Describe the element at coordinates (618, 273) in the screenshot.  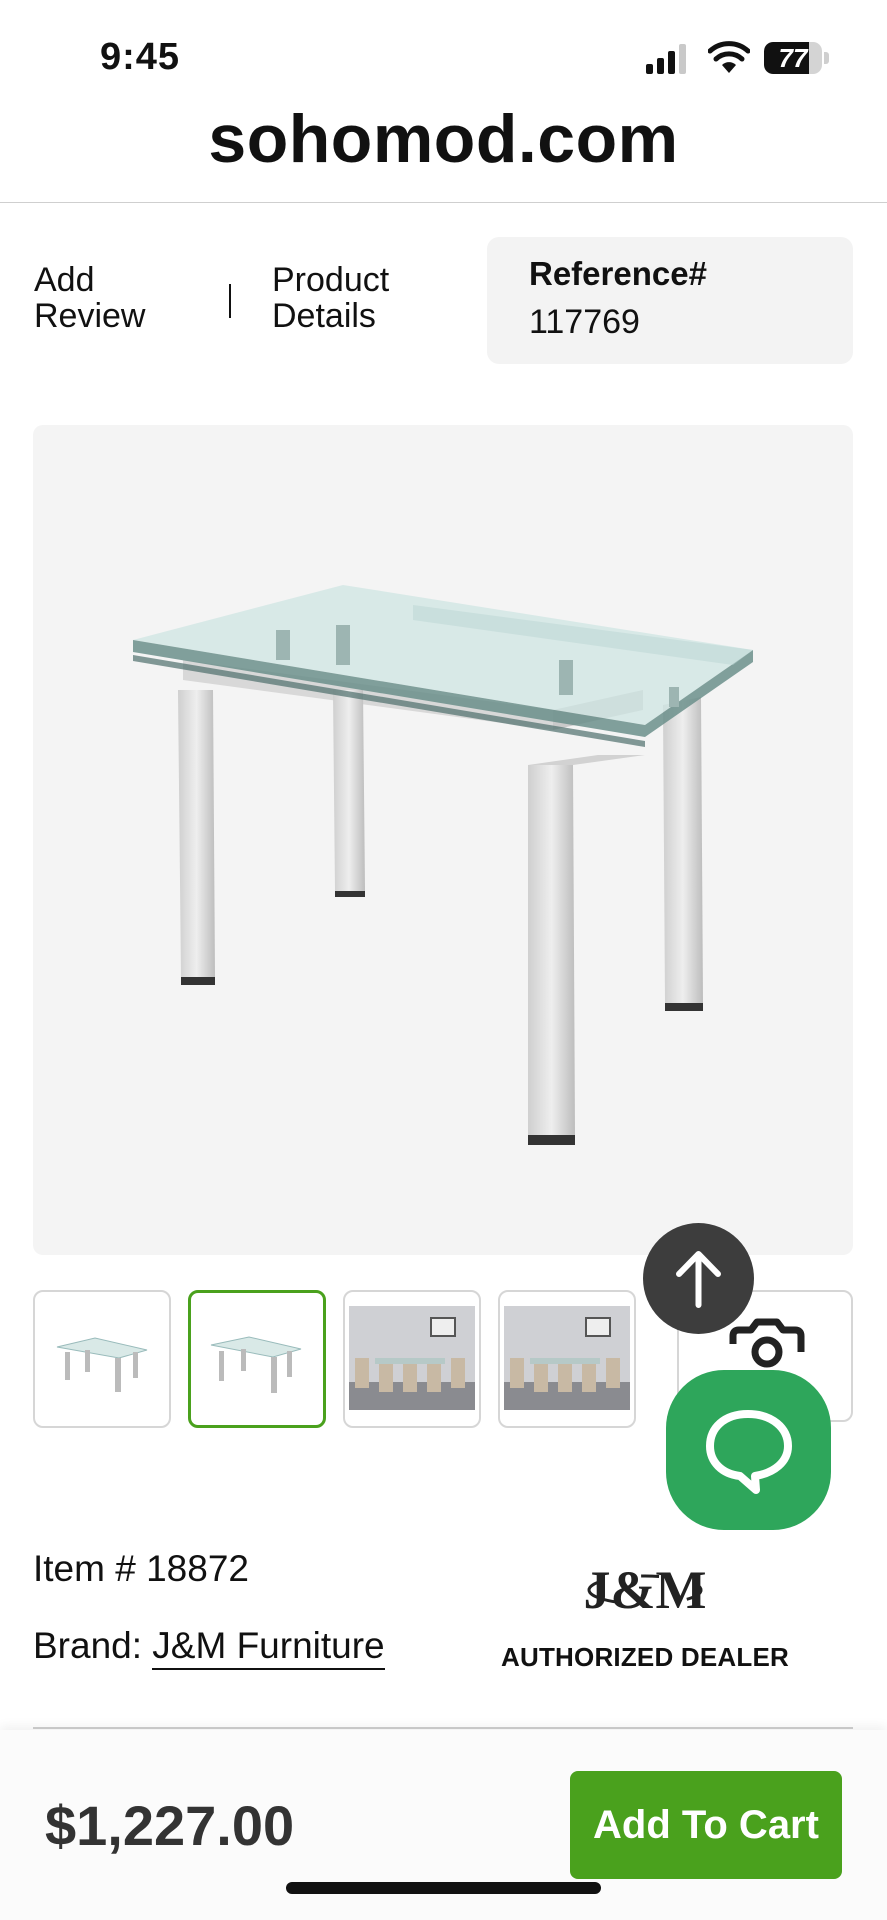
I see `reference-label: Reference#` at that location.